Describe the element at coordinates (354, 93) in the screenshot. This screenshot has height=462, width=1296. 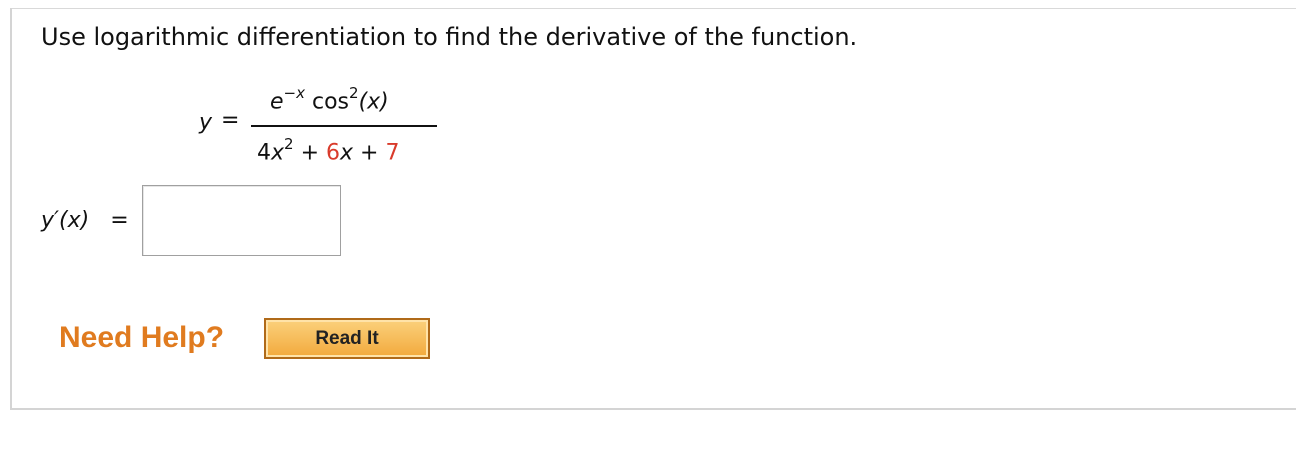
I see `trig-power: 2` at that location.